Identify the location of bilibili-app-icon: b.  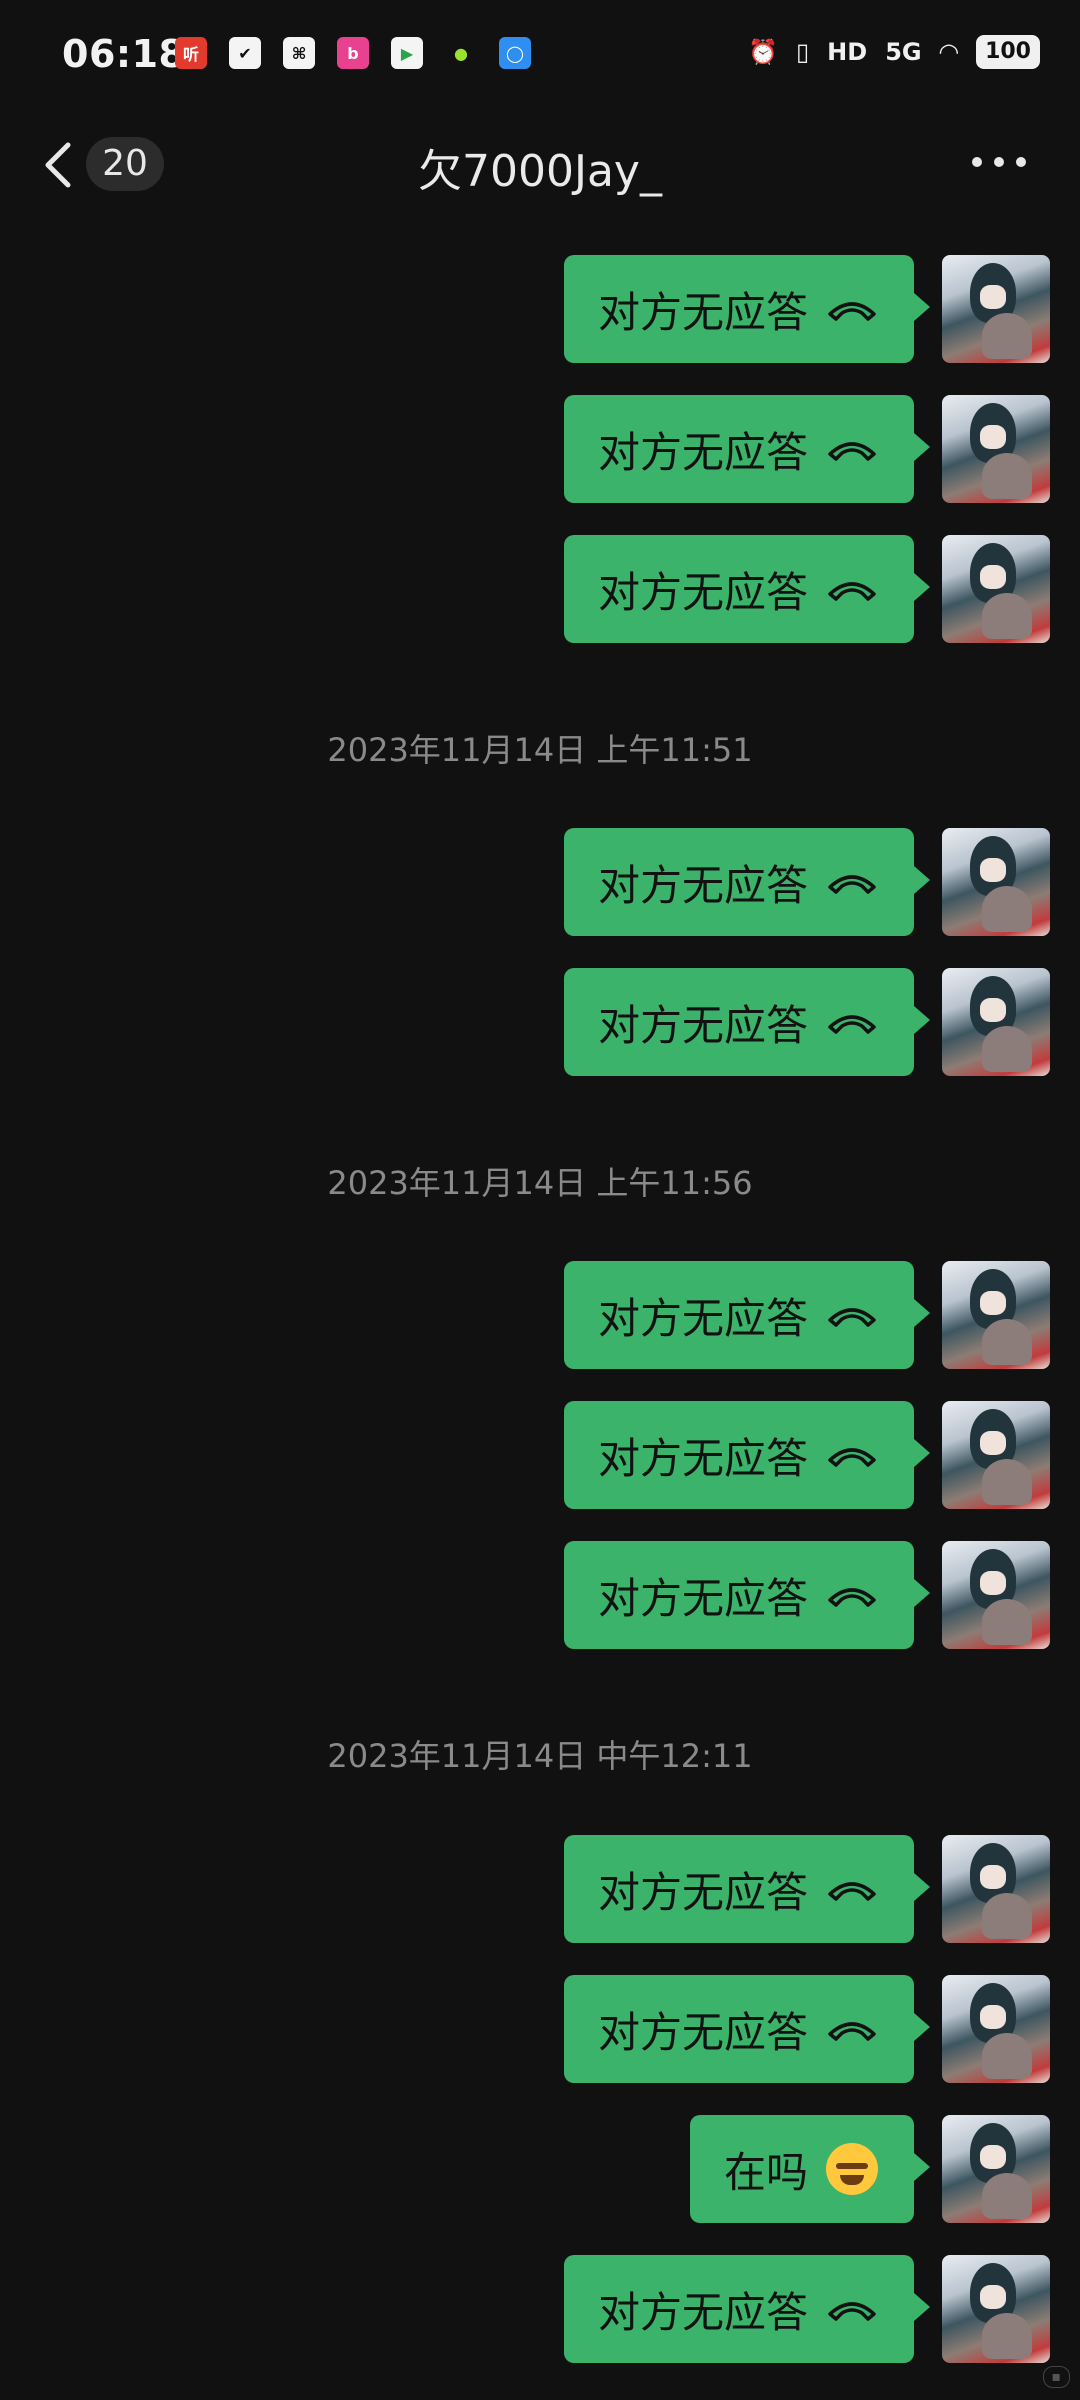
(353, 53).